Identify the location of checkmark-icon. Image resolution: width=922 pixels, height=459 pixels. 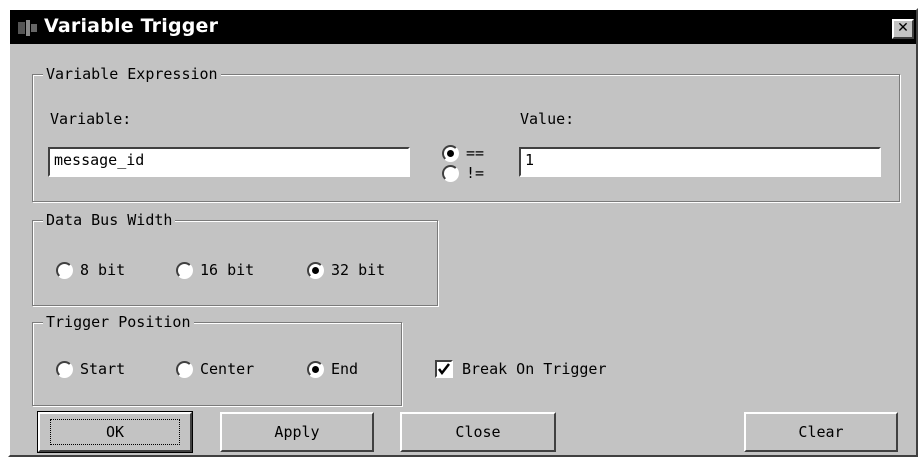
(444, 369).